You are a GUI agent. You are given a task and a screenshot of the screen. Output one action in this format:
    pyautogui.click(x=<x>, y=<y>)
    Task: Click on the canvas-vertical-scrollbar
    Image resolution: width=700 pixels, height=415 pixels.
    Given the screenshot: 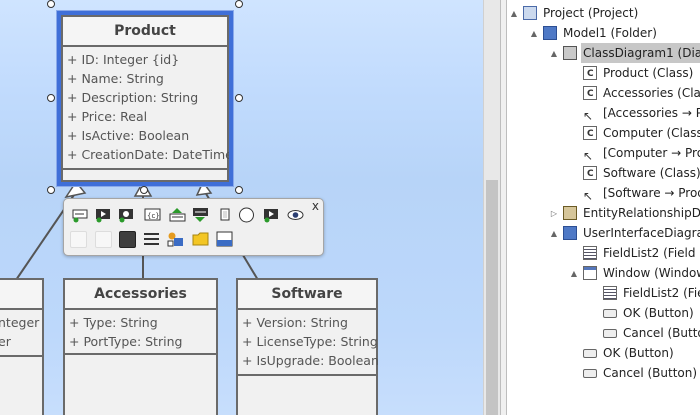 What is the action you would take?
    pyautogui.click(x=491, y=207)
    